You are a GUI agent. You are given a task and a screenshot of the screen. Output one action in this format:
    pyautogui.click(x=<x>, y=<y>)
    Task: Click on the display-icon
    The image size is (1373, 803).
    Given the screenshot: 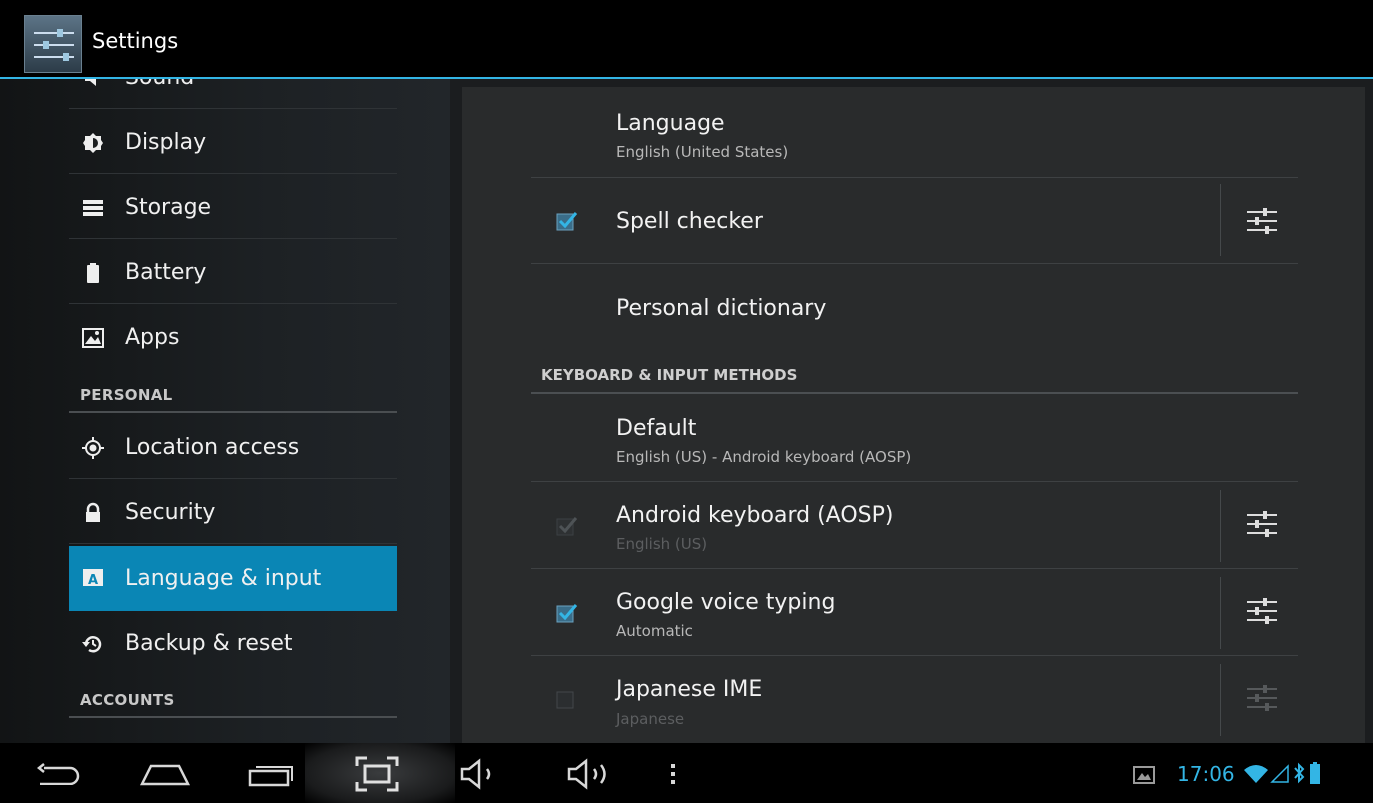 What is the action you would take?
    pyautogui.click(x=93, y=143)
    